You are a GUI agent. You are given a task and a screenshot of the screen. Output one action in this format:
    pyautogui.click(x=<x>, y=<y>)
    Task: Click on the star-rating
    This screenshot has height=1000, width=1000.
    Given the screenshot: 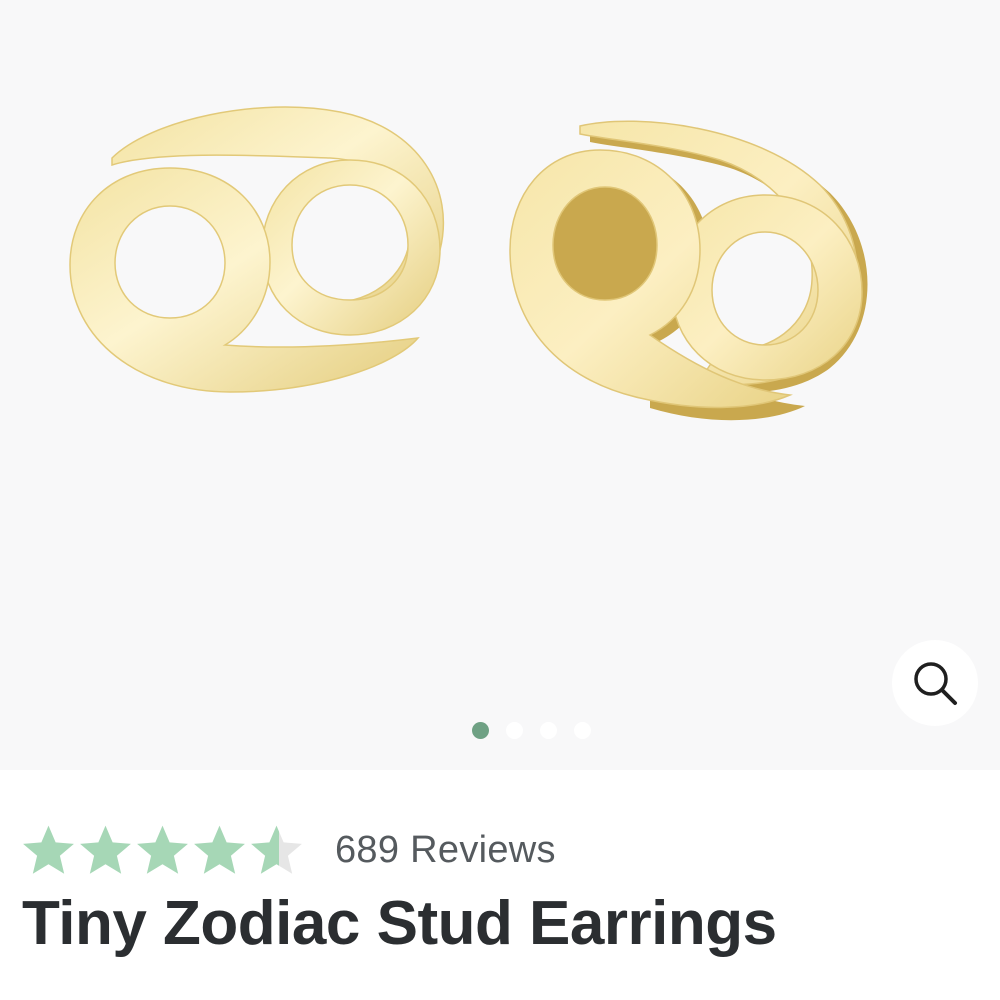 What is the action you would take?
    pyautogui.click(x=162, y=850)
    